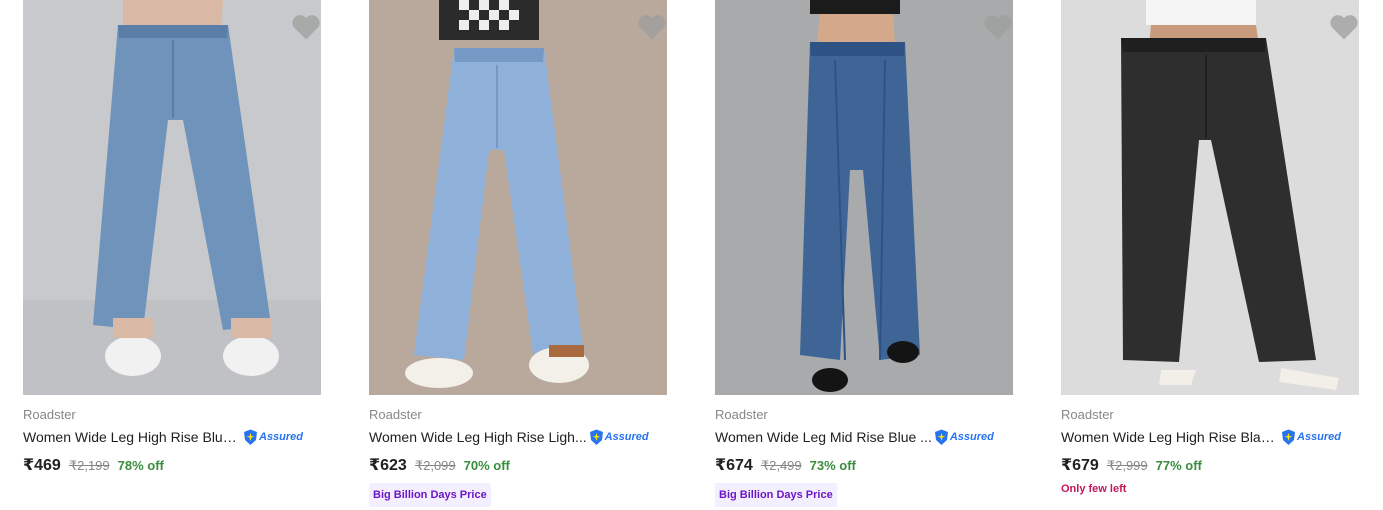  I want to click on selling-price: ₹679, so click(1080, 465).